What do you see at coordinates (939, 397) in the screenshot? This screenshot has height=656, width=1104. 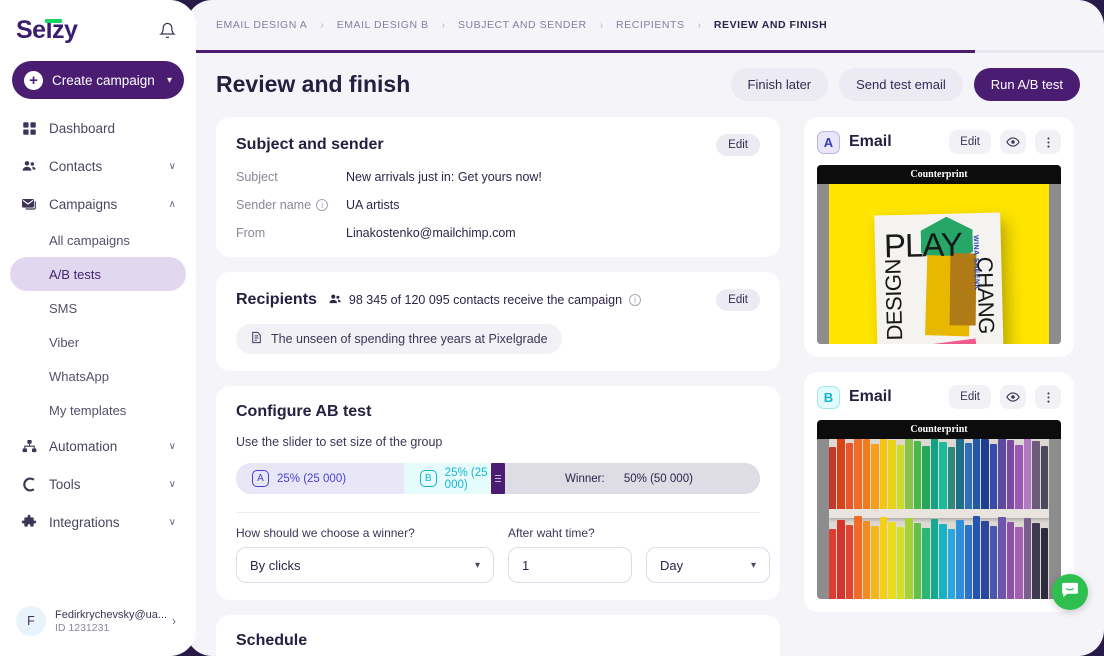 I see `preview-header: B Email Edit` at bounding box center [939, 397].